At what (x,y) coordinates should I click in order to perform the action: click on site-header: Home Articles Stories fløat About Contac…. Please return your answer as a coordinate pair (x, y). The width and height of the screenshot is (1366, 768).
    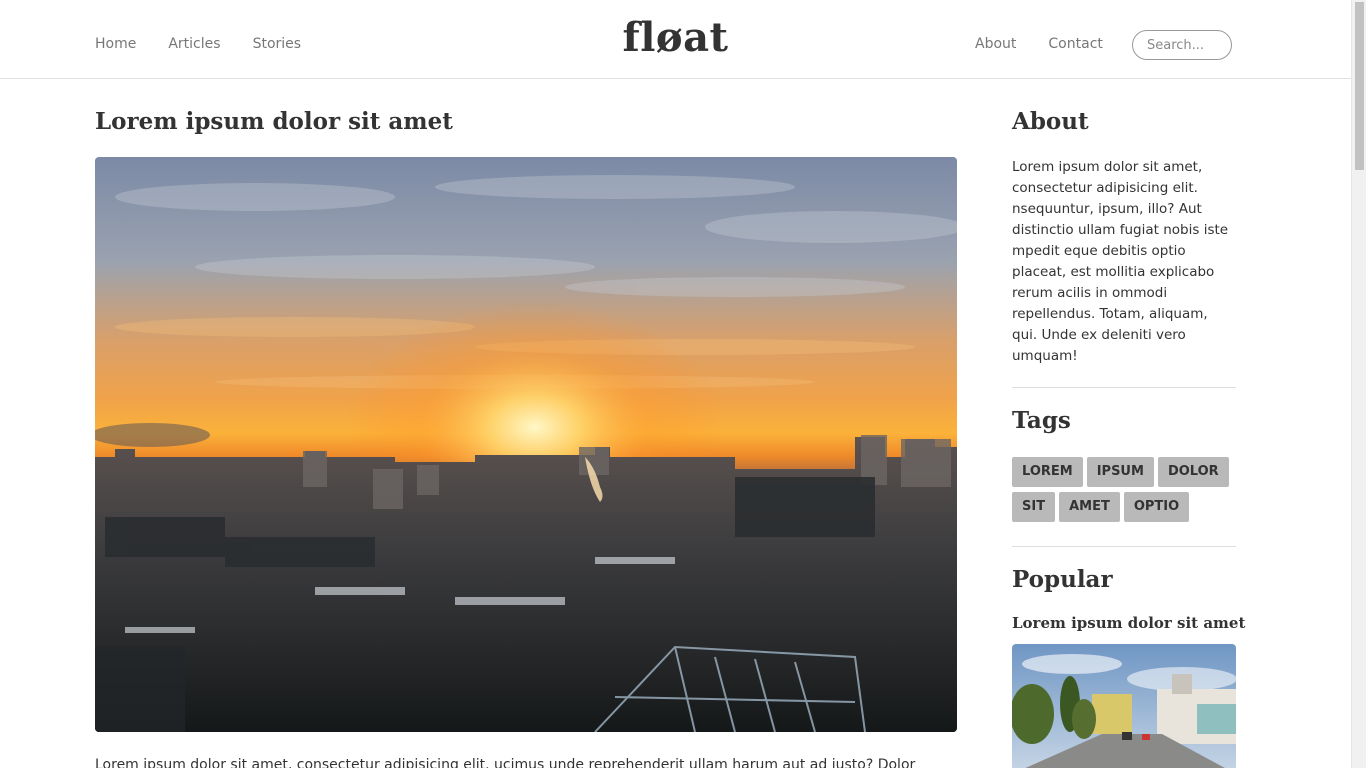
    Looking at the image, I should click on (675, 39).